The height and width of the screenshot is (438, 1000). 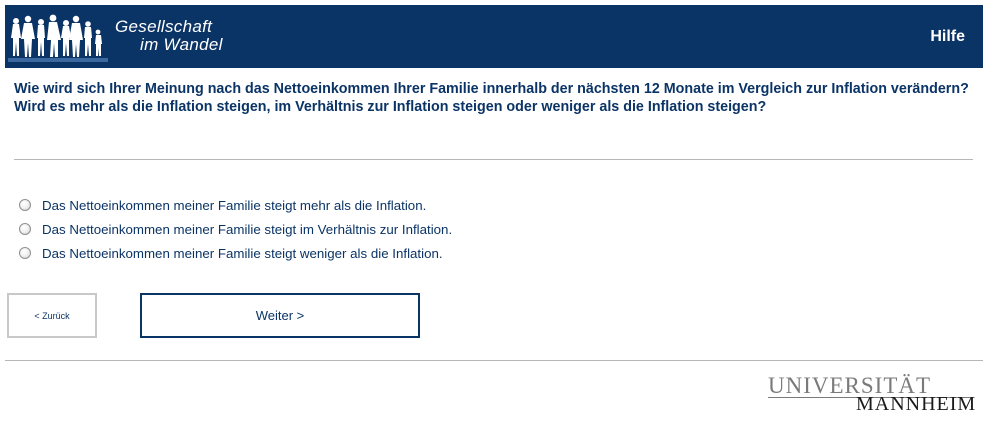 I want to click on people-silhouette-logo, so click(x=58, y=38).